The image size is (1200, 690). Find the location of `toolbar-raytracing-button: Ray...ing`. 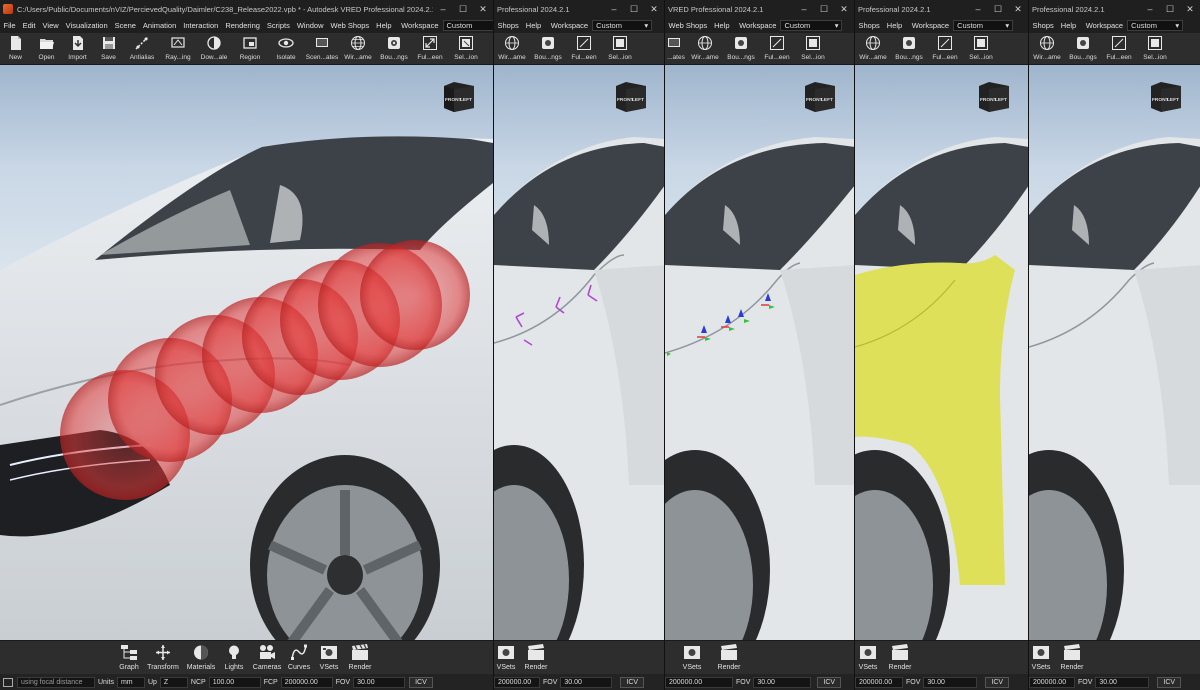

toolbar-raytracing-button: Ray...ing is located at coordinates (178, 48).